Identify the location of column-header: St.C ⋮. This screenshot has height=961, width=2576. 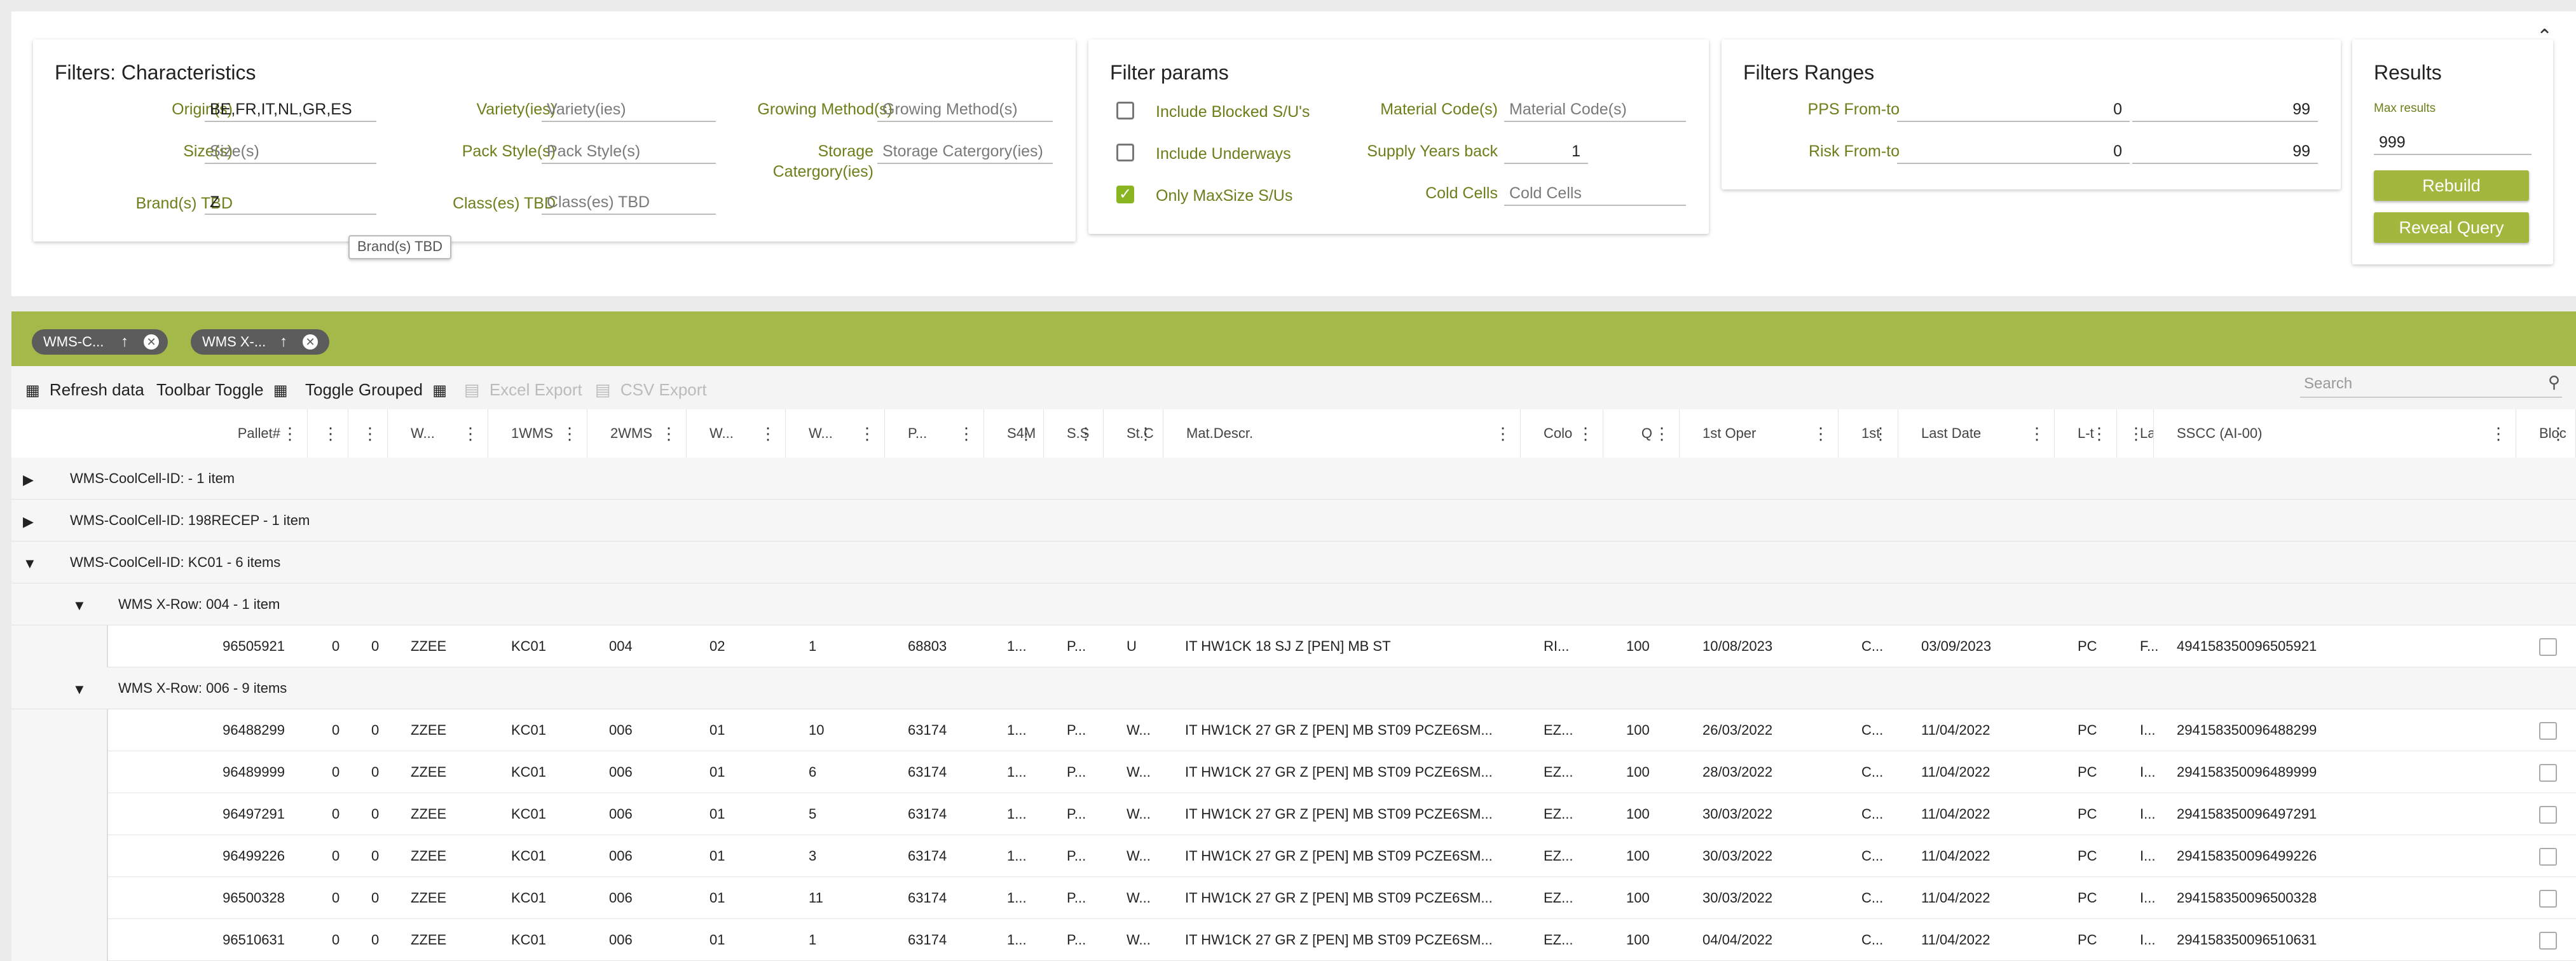
(1133, 433).